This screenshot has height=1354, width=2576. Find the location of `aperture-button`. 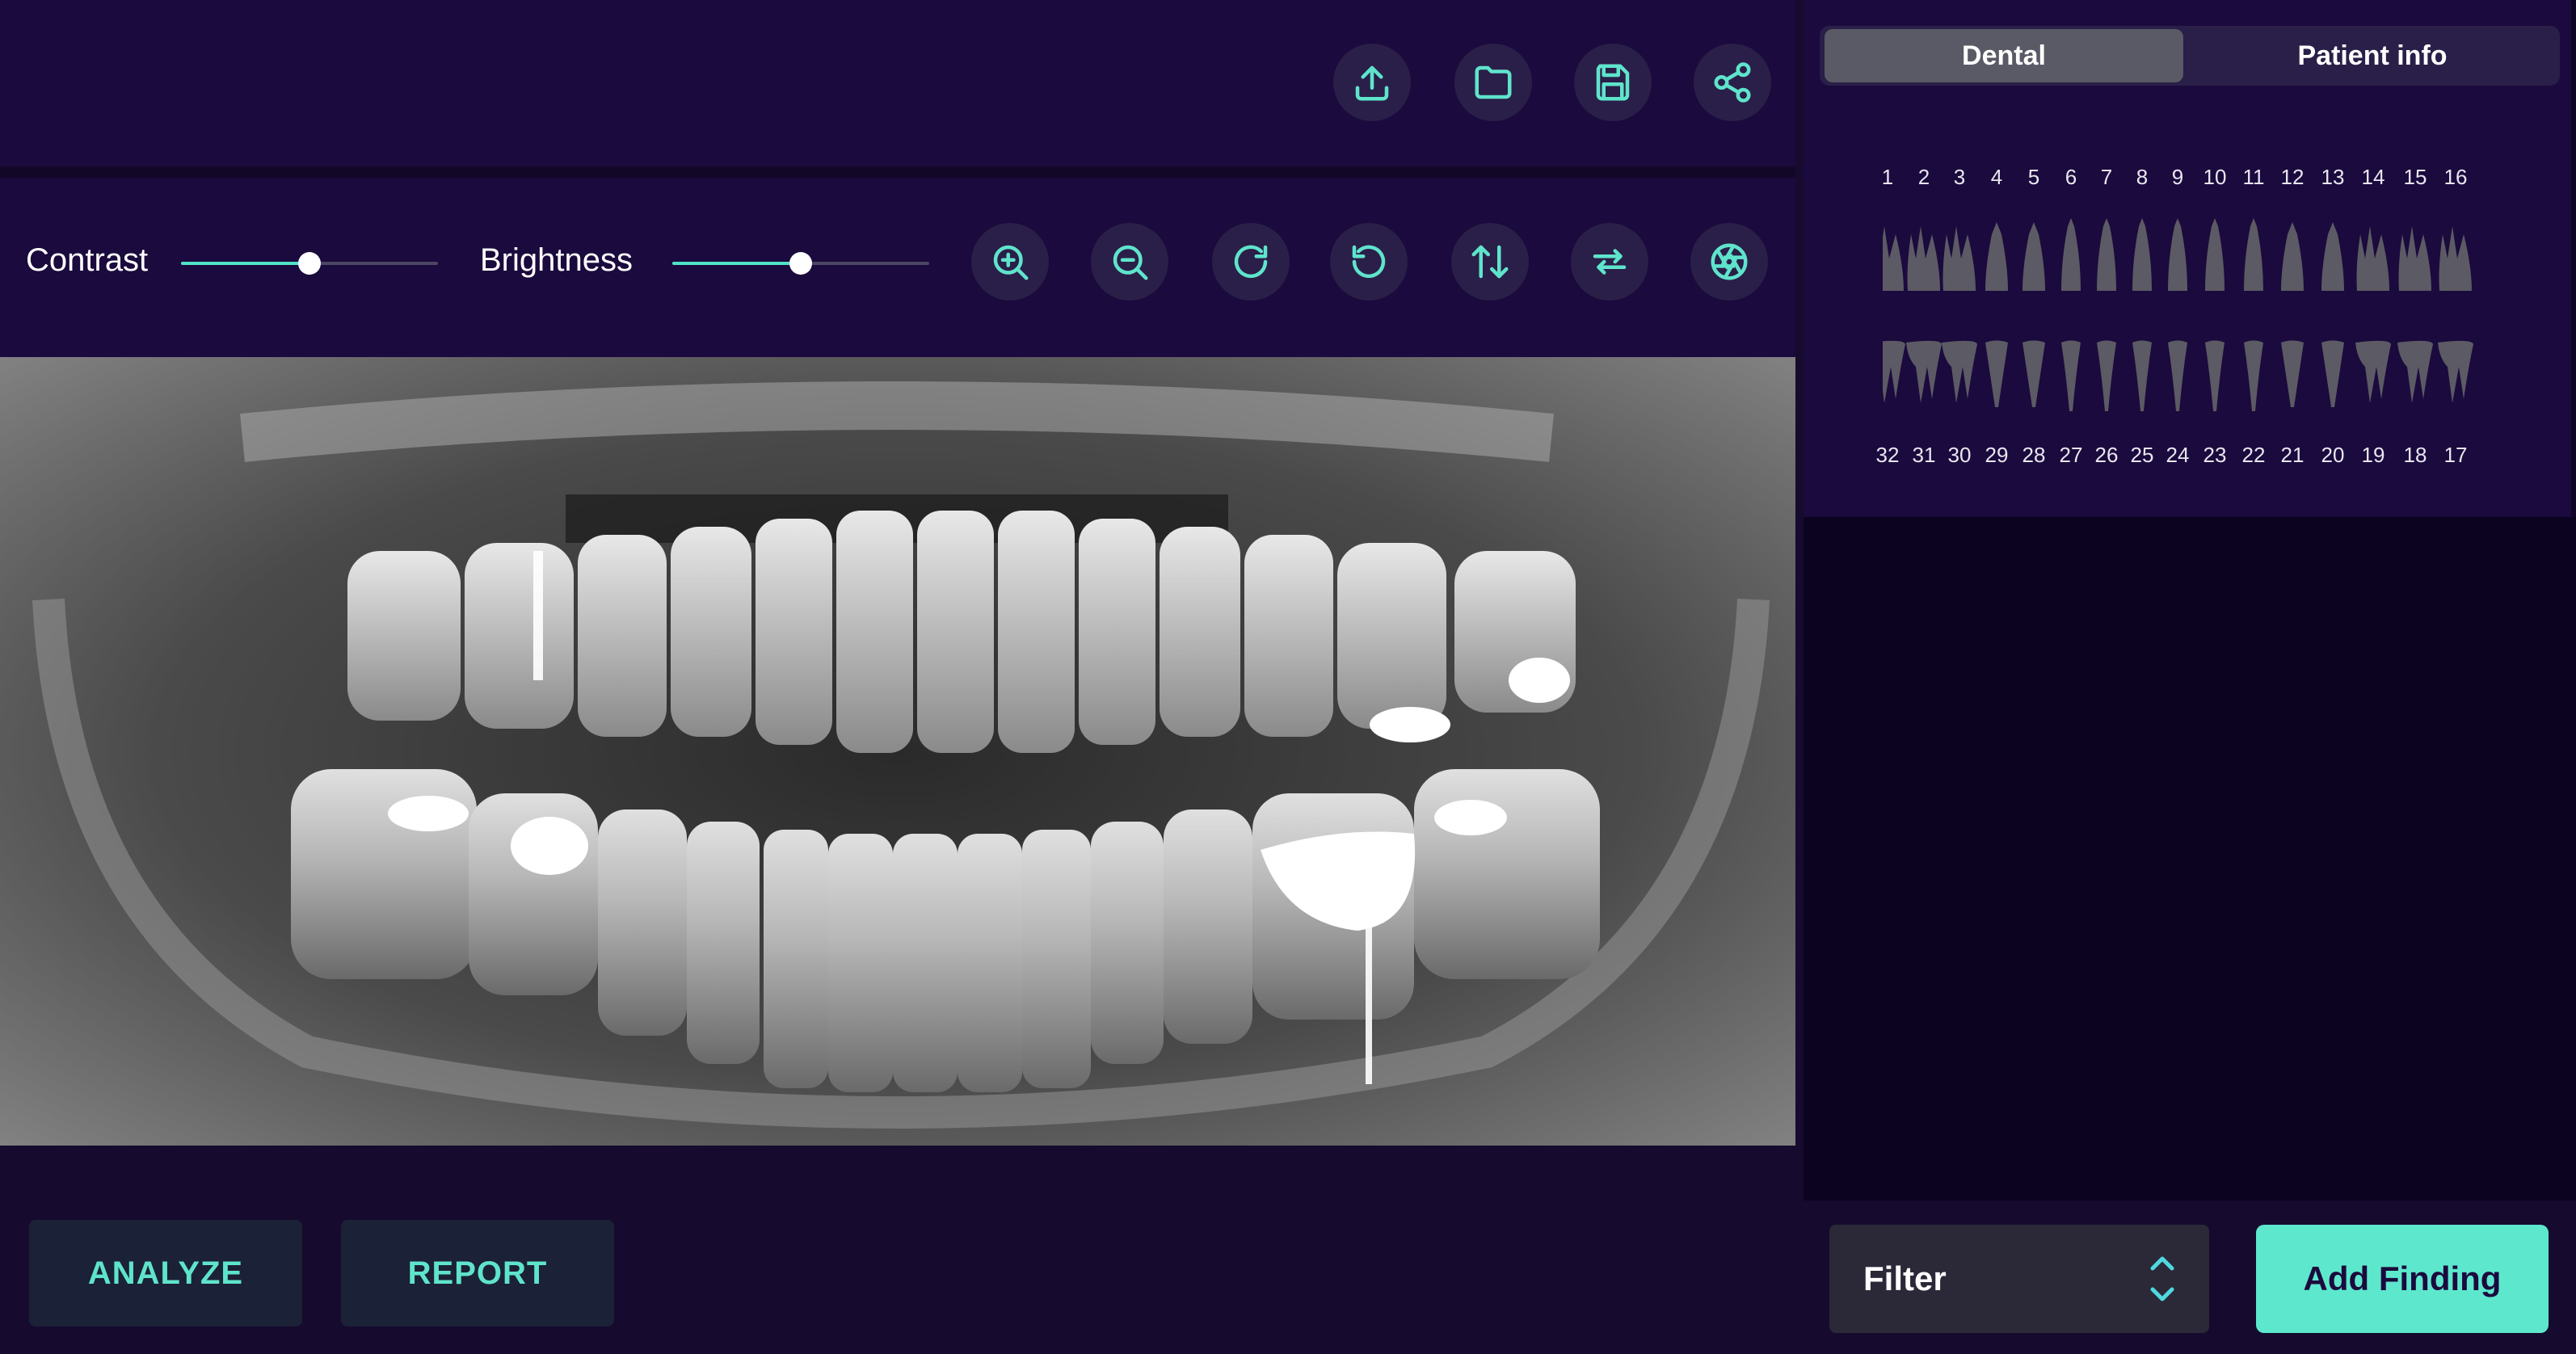

aperture-button is located at coordinates (1729, 262).